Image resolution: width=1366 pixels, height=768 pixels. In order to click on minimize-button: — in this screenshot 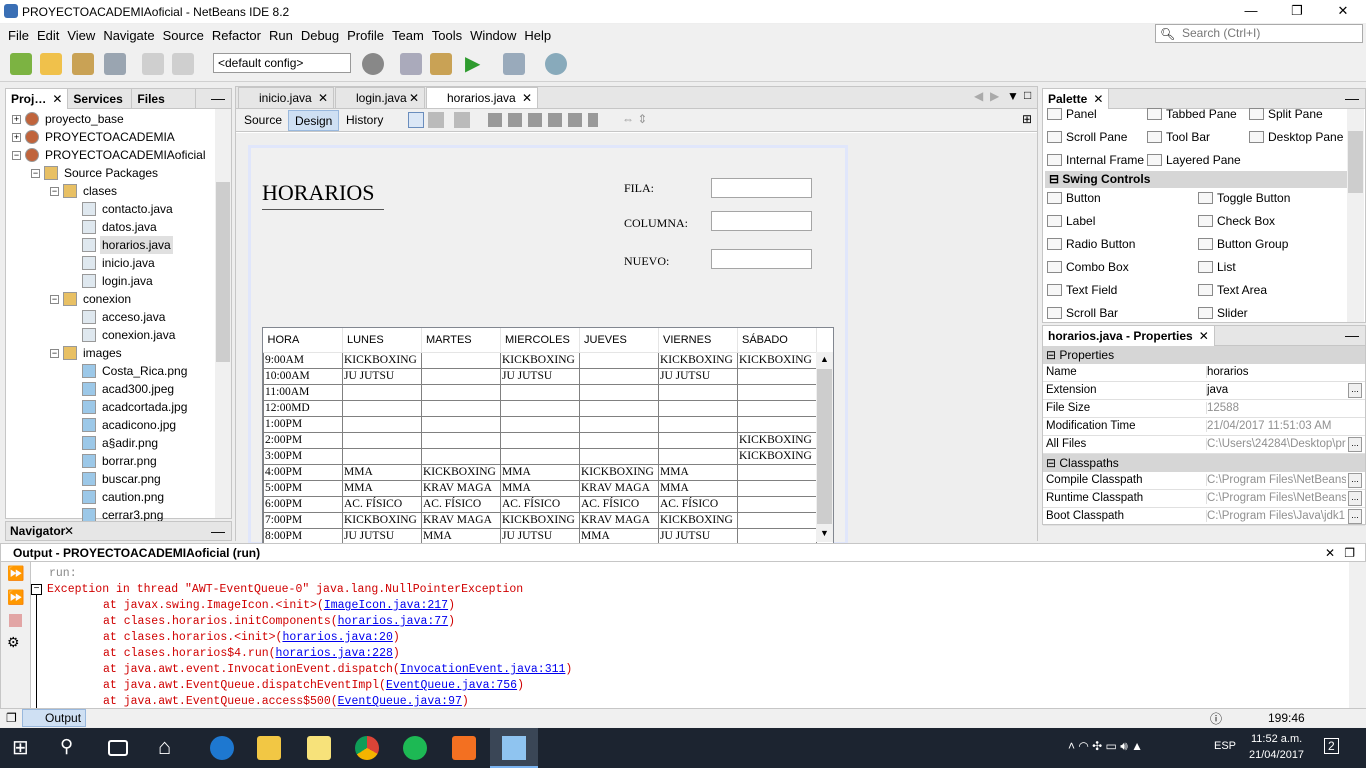, I will do `click(1251, 11)`.